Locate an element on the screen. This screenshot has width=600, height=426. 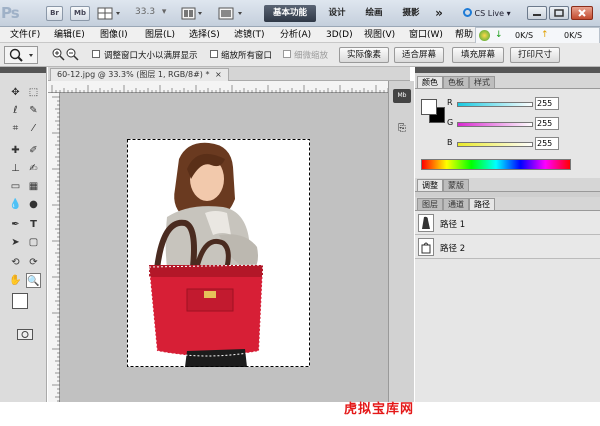
menu-3d: 3D(D) is located at coordinates (339, 35).